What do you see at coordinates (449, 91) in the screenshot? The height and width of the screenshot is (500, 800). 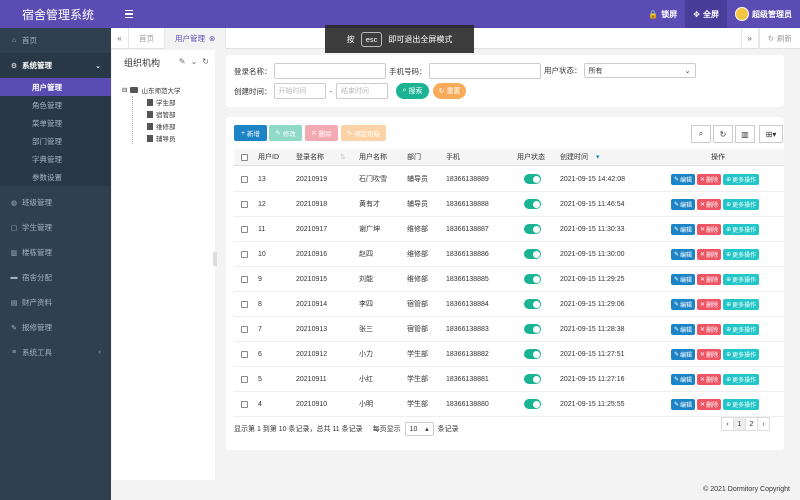 I see `reset-button: ↻ 重置` at bounding box center [449, 91].